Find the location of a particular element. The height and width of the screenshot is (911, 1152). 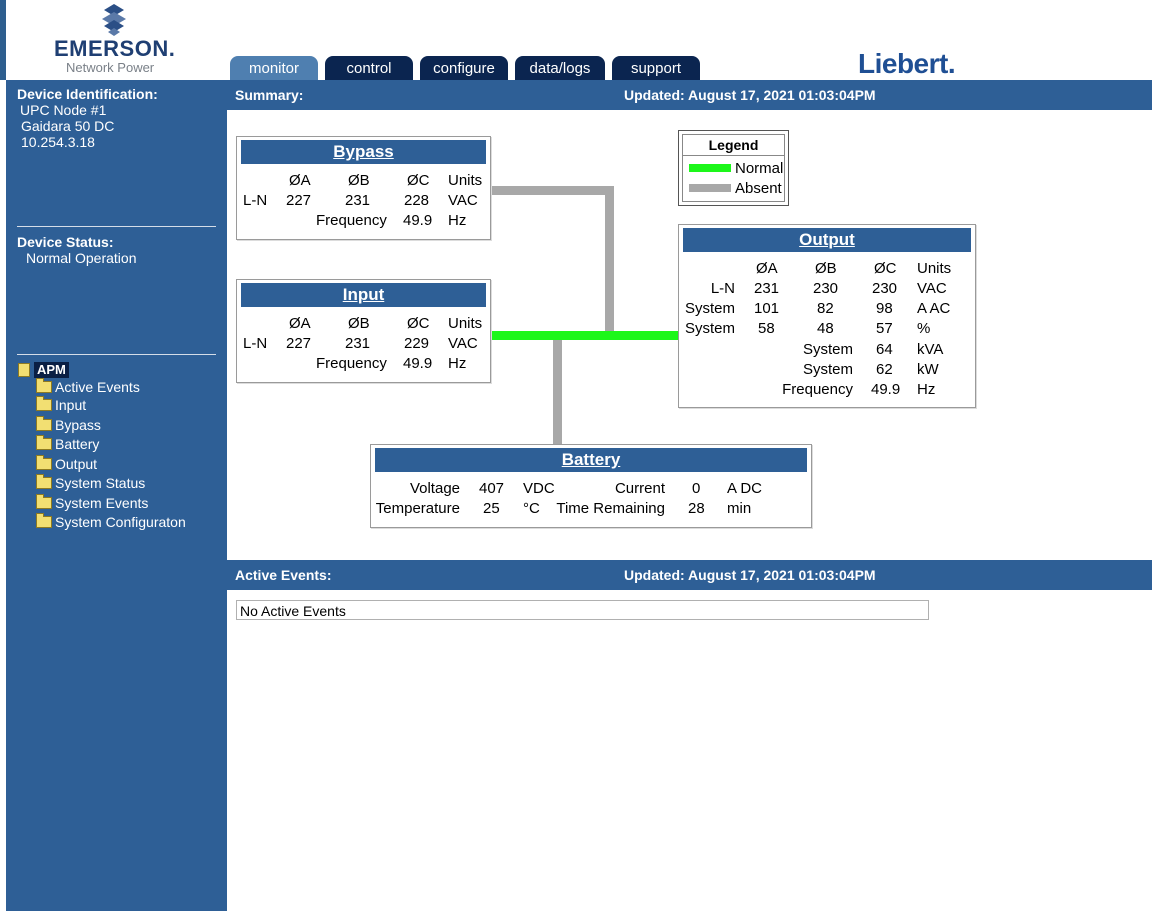

legend-absent-swatch is located at coordinates (710, 188).